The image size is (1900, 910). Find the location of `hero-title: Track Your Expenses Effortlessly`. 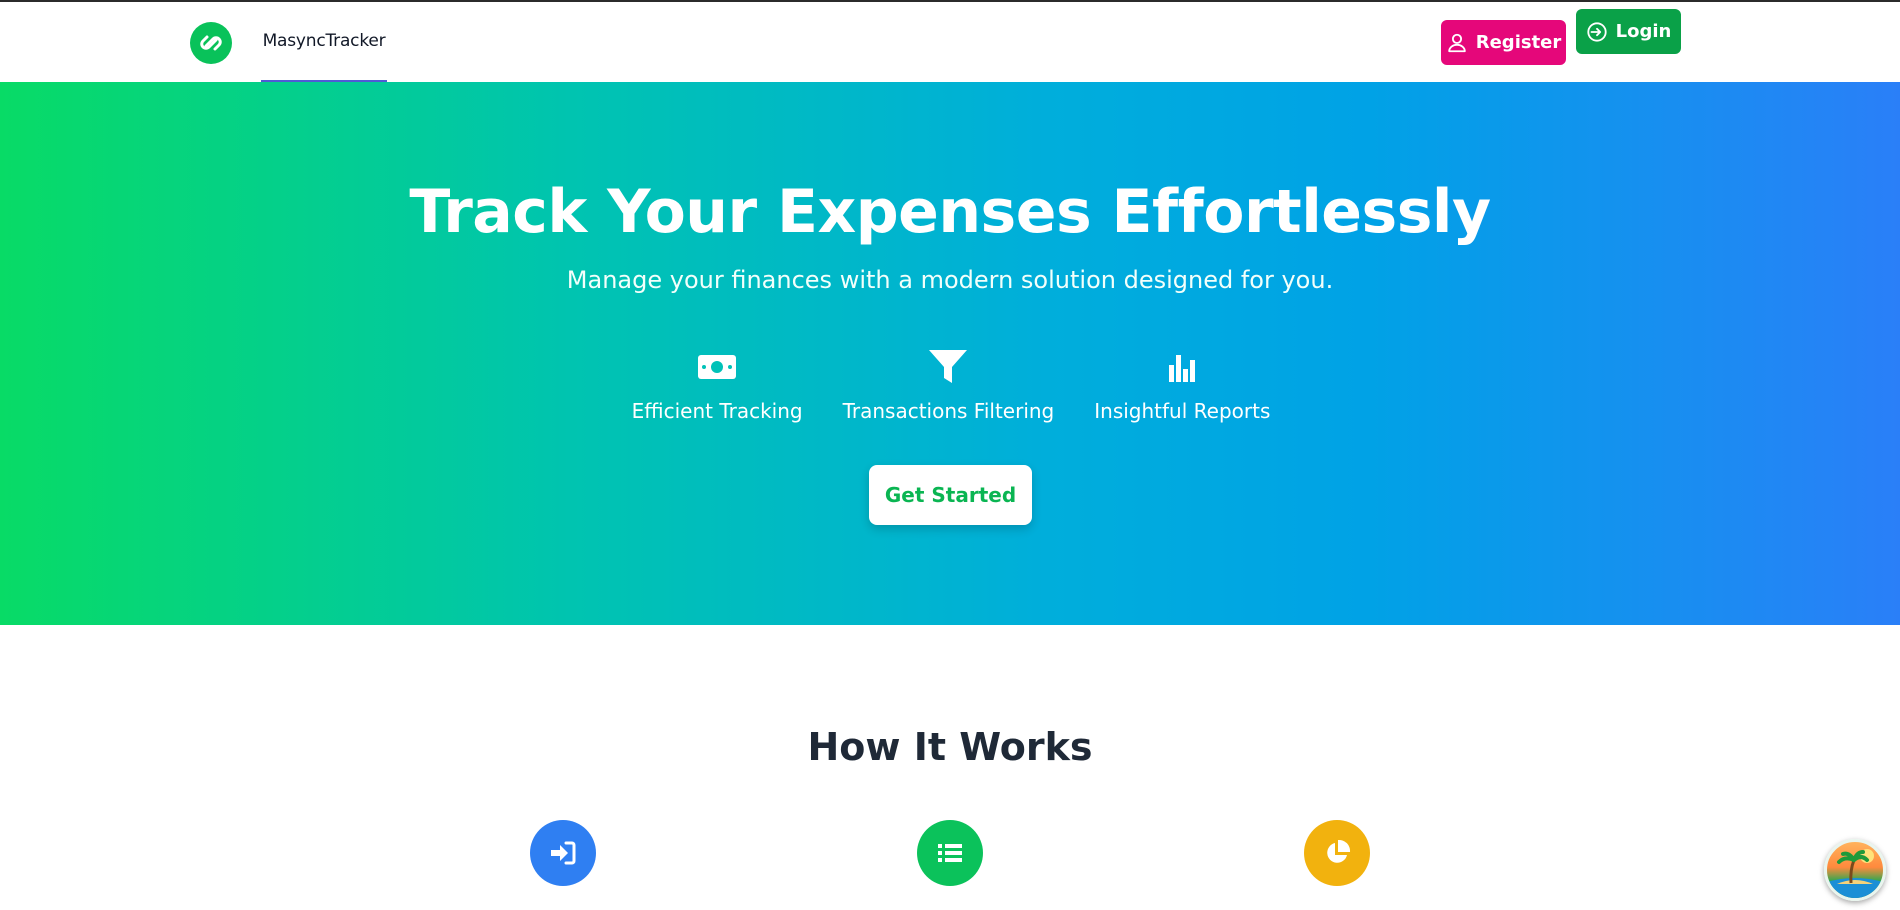

hero-title: Track Your Expenses Effortlessly is located at coordinates (950, 212).